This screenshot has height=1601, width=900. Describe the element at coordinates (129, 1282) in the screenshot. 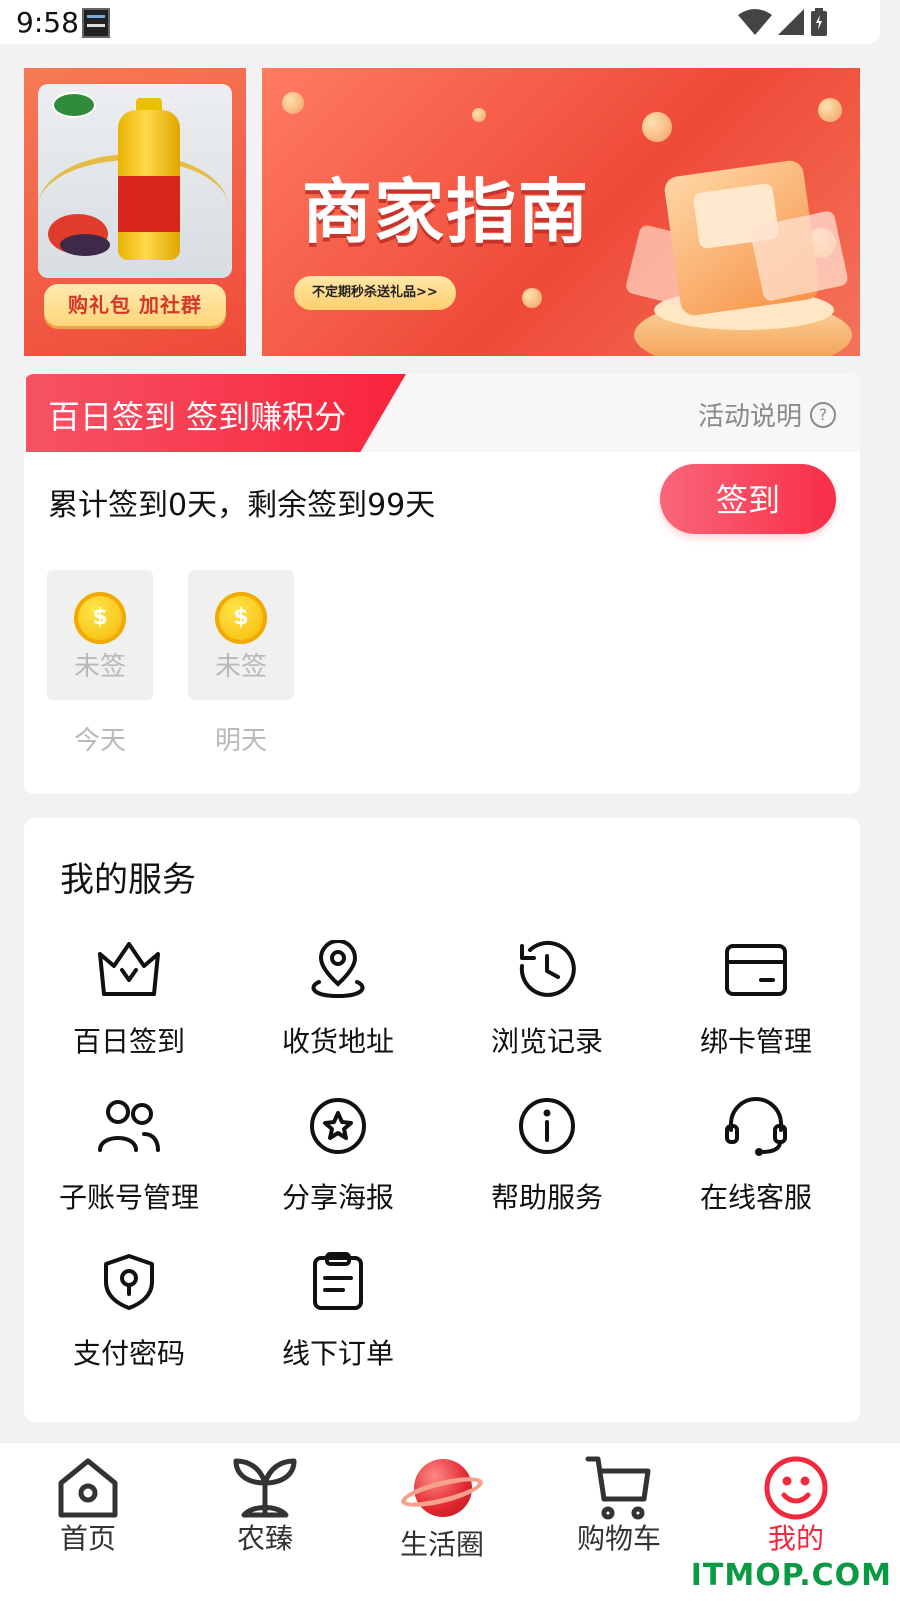

I see `shield-lock-icon` at that location.